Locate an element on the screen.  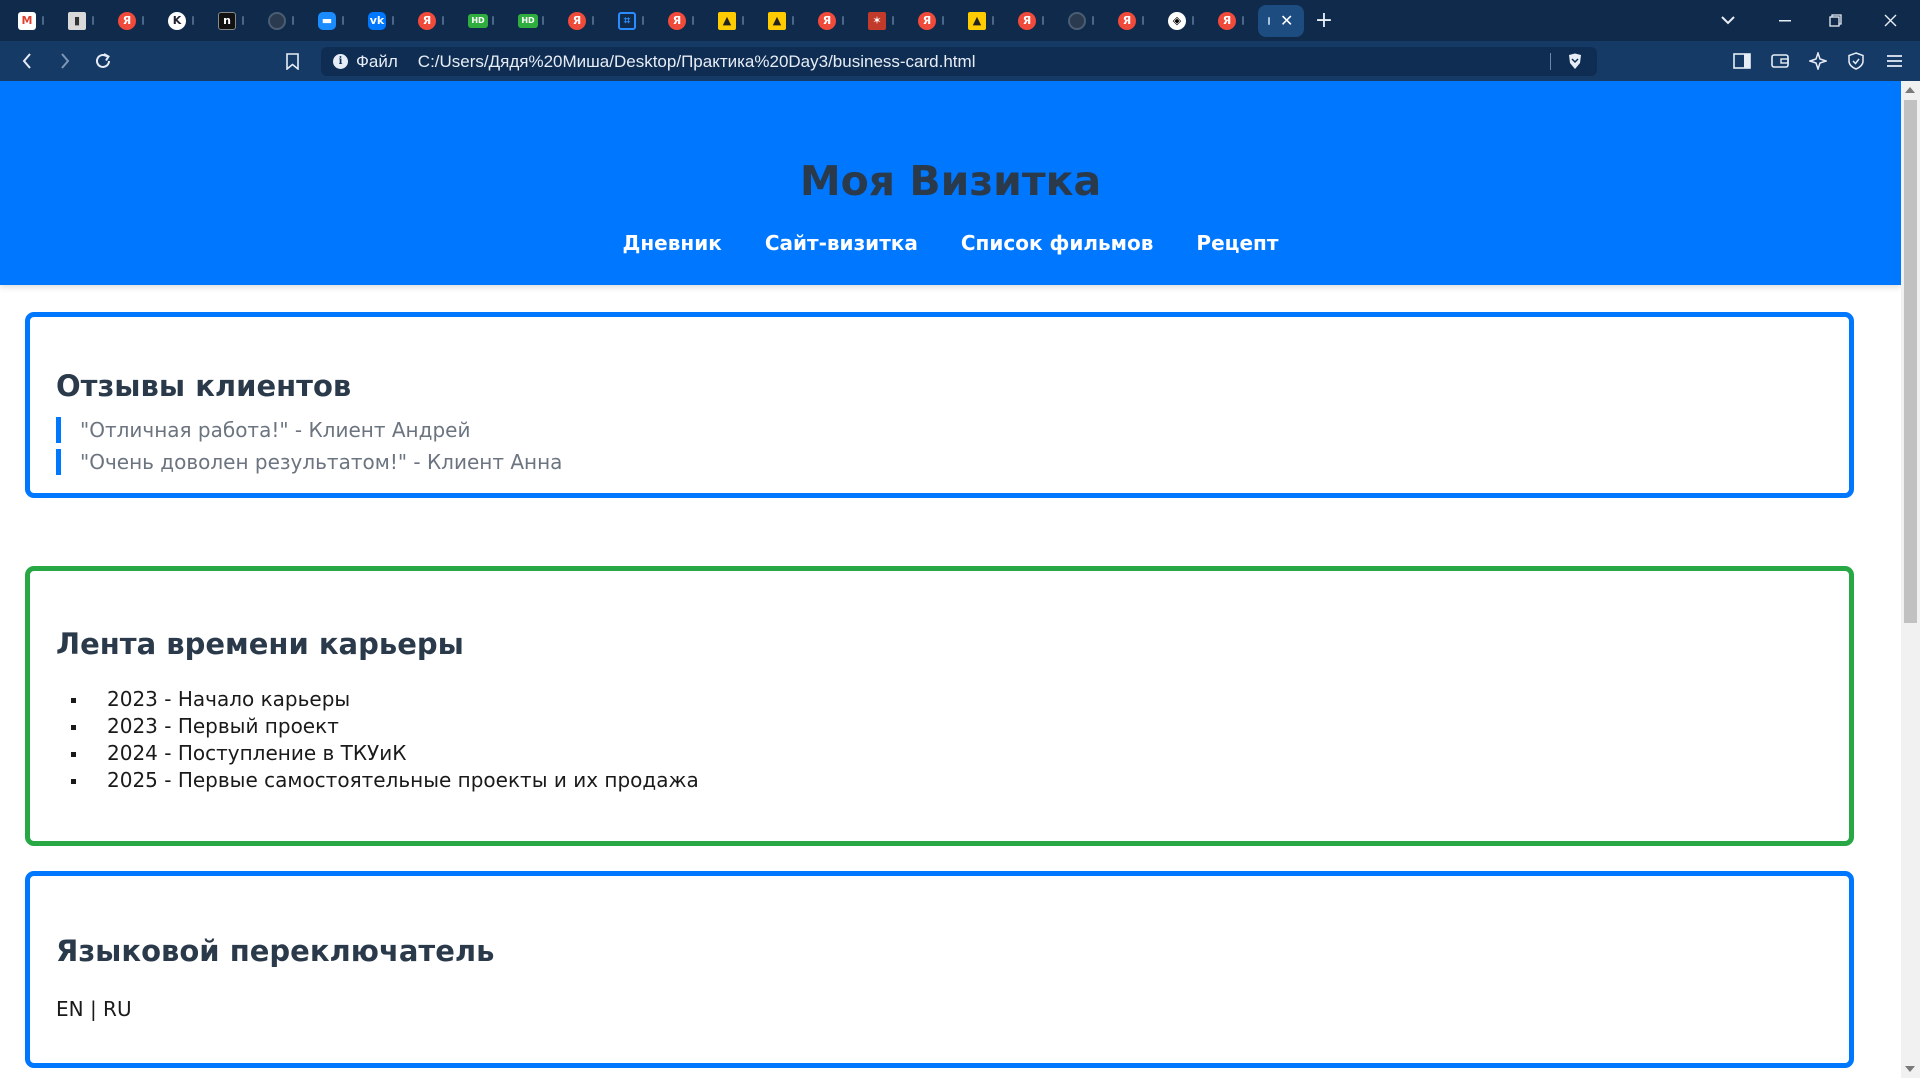
hd-icon: HD is located at coordinates (528, 20).